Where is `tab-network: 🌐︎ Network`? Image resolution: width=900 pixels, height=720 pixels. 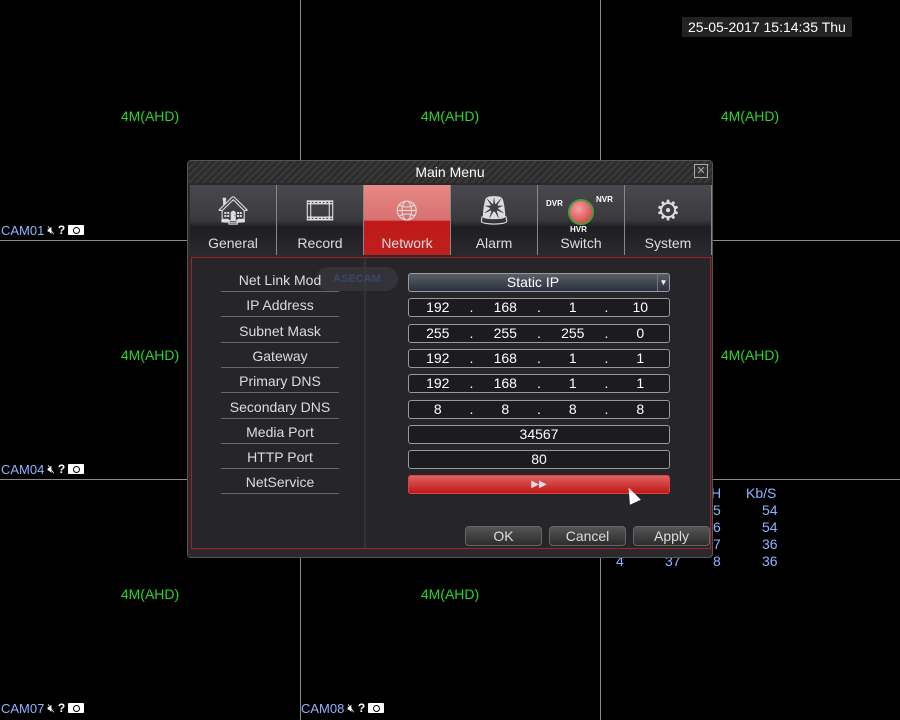 tab-network: 🌐︎ Network is located at coordinates (407, 220).